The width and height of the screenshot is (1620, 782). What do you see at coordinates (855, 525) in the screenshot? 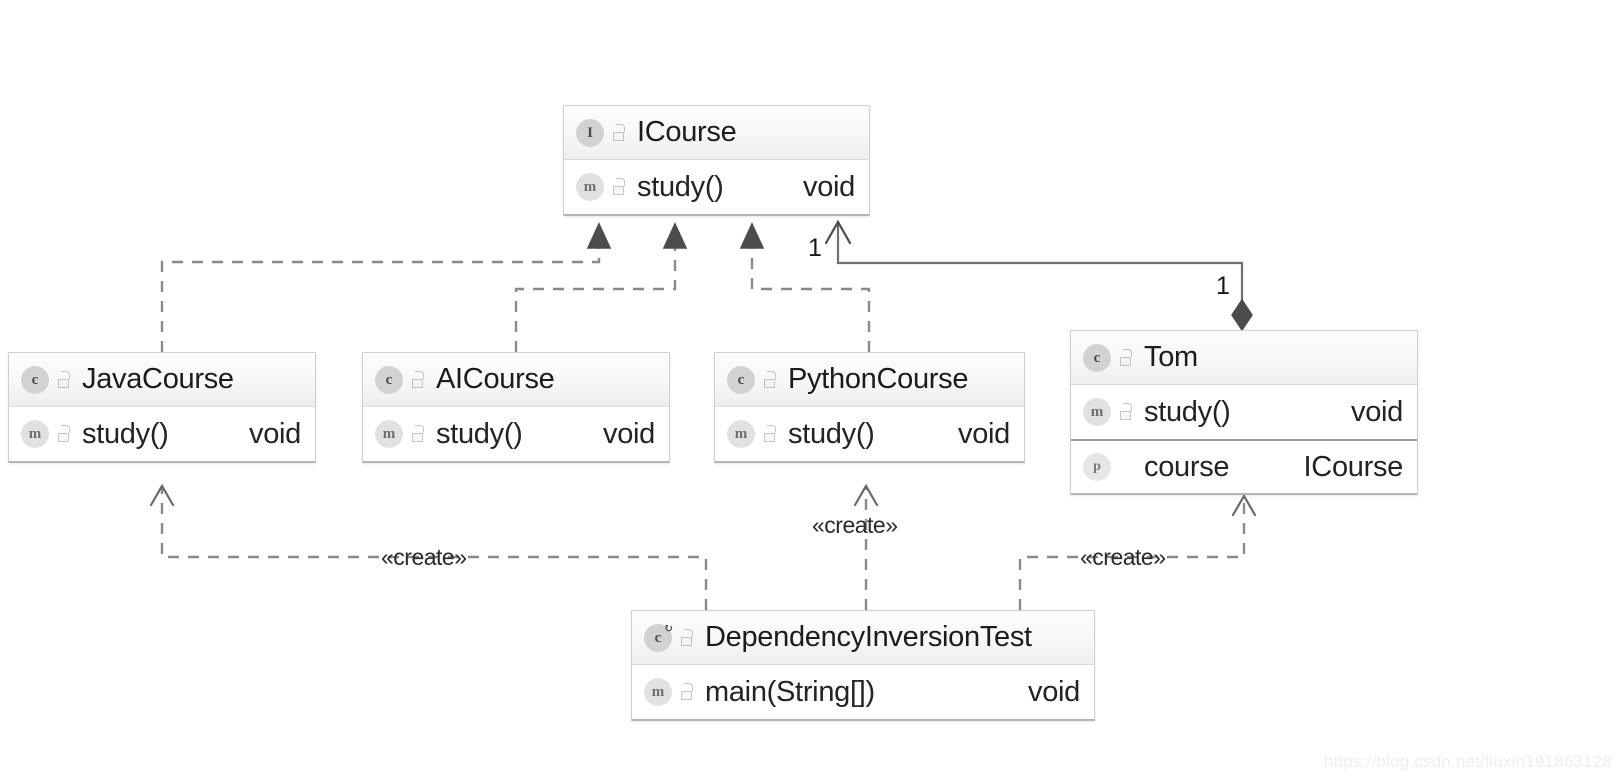
I see `stereotype-create-pythoncourse: «create»` at bounding box center [855, 525].